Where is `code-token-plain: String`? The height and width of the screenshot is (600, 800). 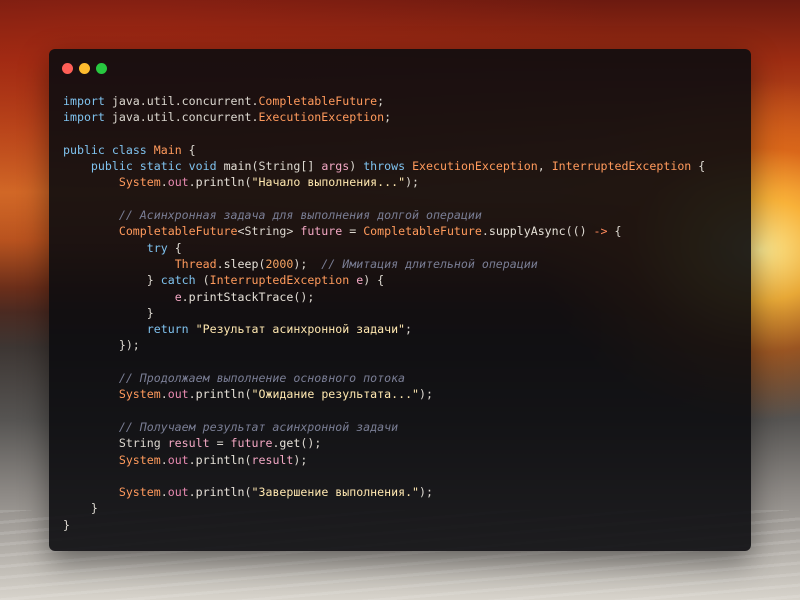
code-token-plain: String is located at coordinates (115, 443).